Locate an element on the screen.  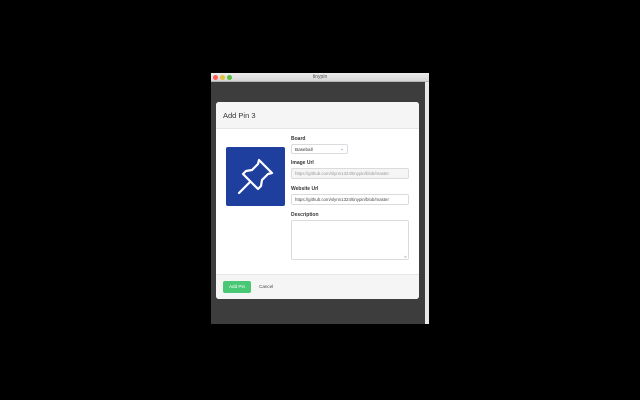
window-scrollbar is located at coordinates (427, 203).